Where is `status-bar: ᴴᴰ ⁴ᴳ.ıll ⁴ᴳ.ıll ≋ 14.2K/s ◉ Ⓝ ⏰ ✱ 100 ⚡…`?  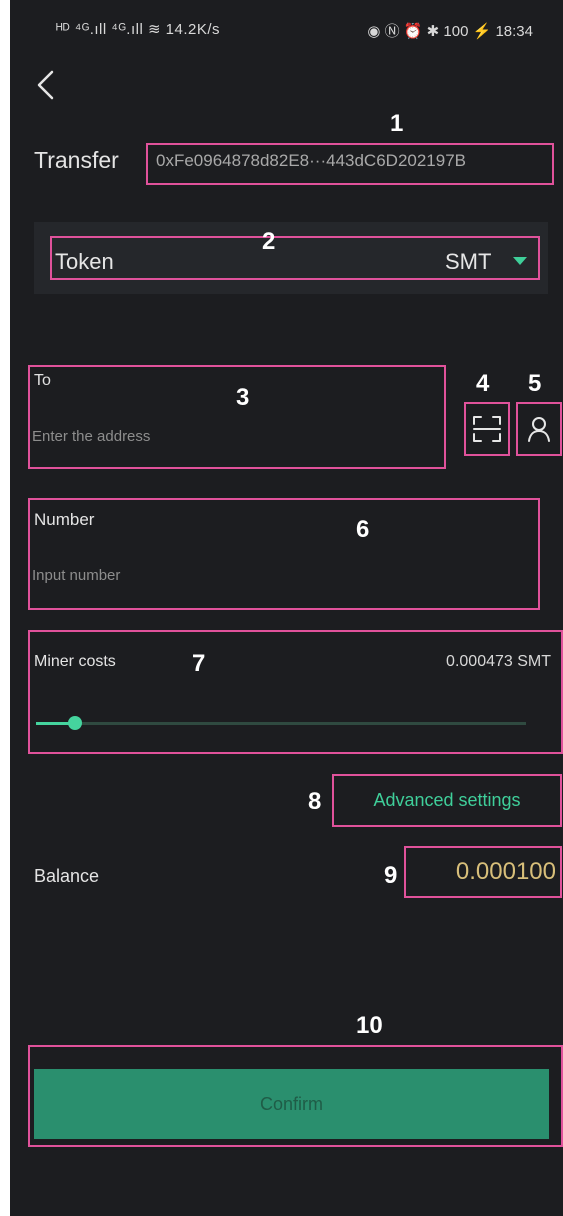 status-bar: ᴴᴰ ⁴ᴳ.ıll ⁴ᴳ.ıll ≋ 14.2K/s ◉ Ⓝ ⏰ ✱ 100 ⚡… is located at coordinates (286, 29).